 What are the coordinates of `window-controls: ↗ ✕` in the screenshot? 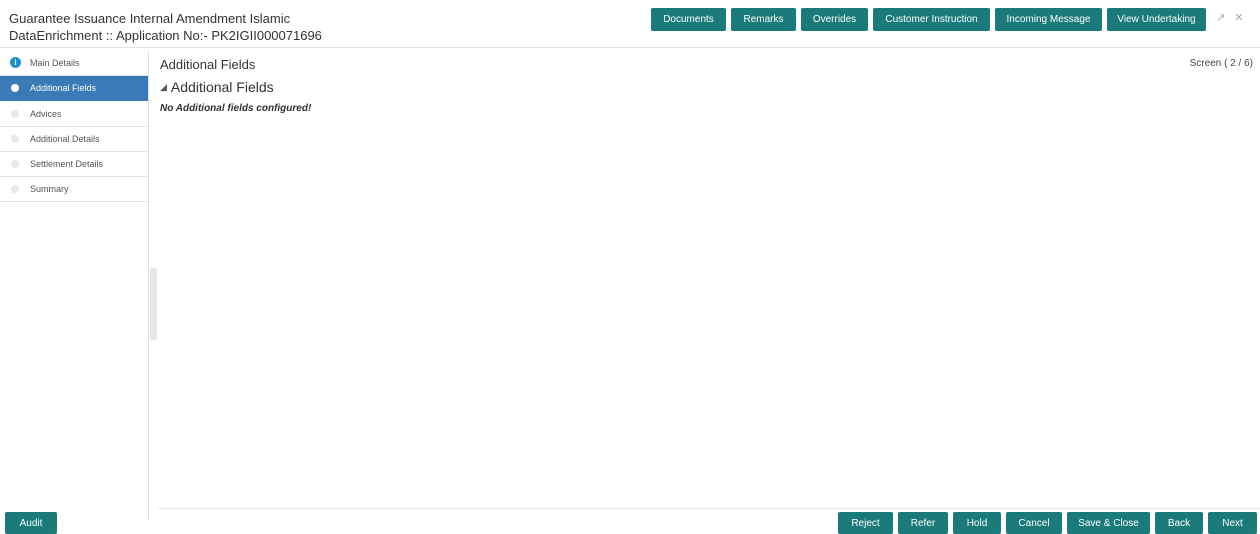 It's located at (1229, 17).